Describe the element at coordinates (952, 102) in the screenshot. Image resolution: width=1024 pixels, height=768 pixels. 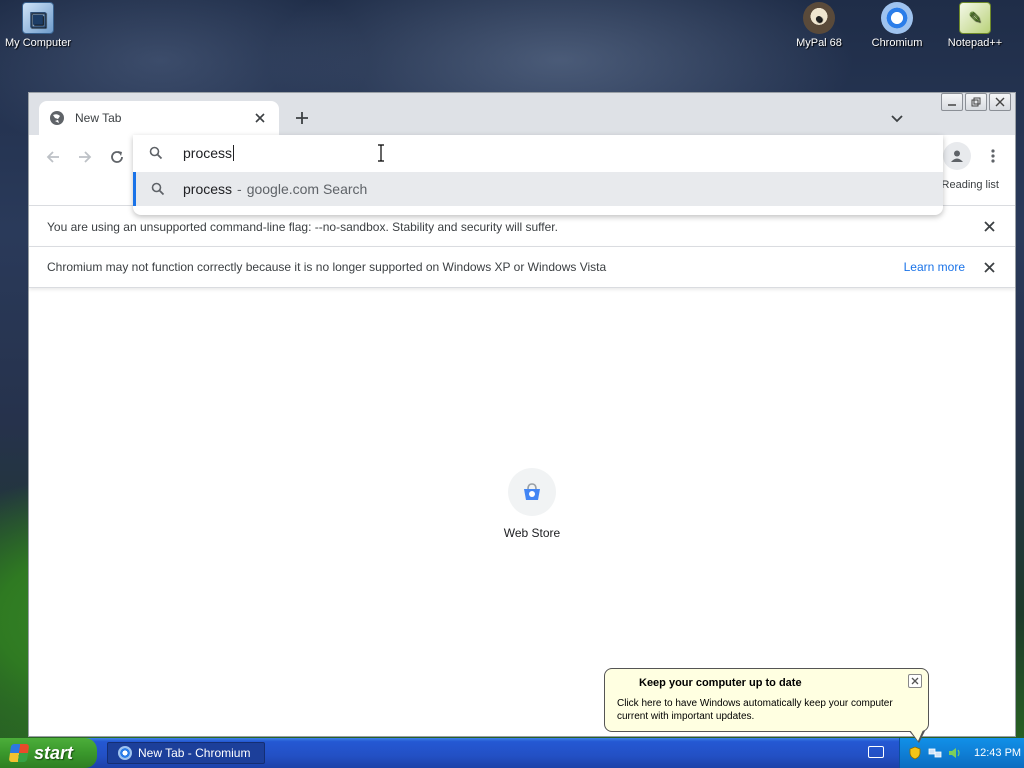
I see `minimize-button` at that location.